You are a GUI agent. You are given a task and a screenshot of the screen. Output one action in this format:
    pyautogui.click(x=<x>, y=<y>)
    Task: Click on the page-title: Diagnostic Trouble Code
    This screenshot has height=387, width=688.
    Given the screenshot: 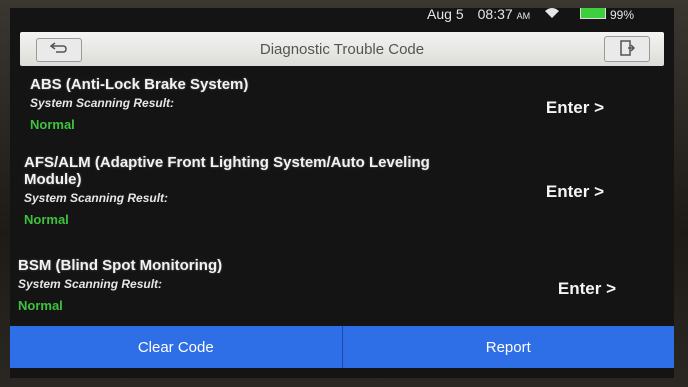 What is the action you would take?
    pyautogui.click(x=342, y=49)
    